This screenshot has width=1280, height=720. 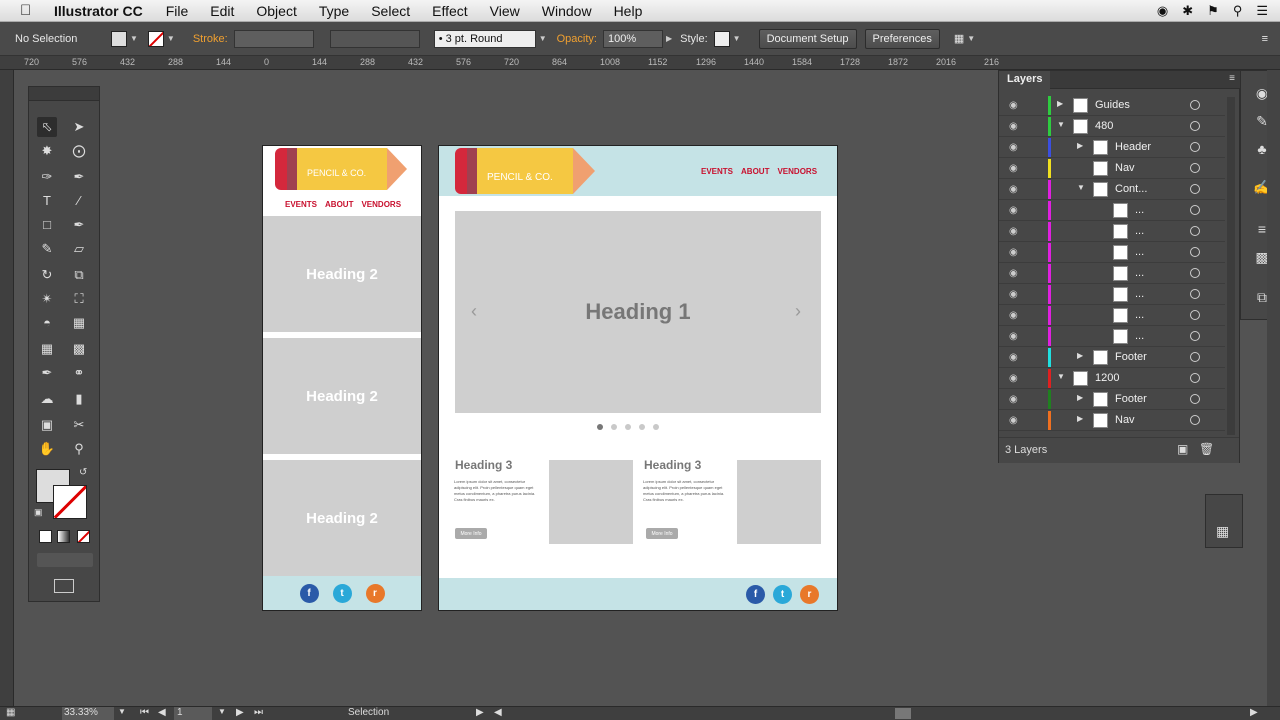 What do you see at coordinates (79, 425) in the screenshot?
I see `slice-tool-icon: ✂` at bounding box center [79, 425].